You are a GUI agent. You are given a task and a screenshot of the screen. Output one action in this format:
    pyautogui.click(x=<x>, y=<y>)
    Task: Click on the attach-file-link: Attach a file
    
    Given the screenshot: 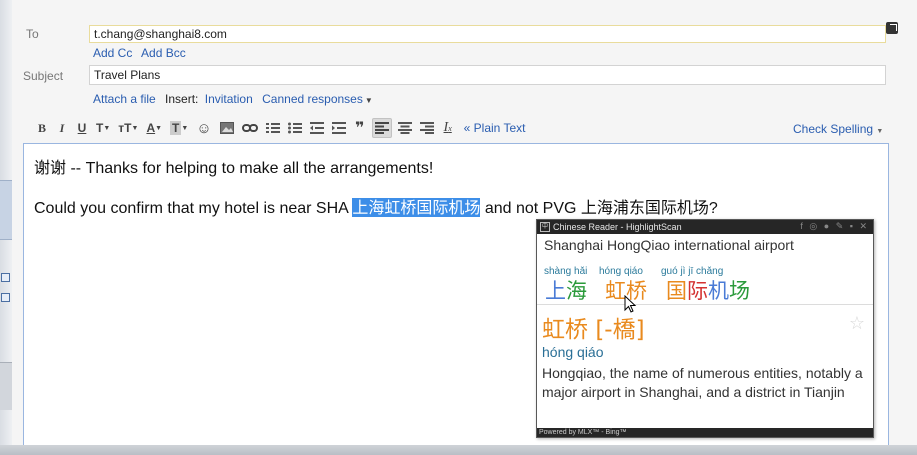 What is the action you would take?
    pyautogui.click(x=124, y=99)
    